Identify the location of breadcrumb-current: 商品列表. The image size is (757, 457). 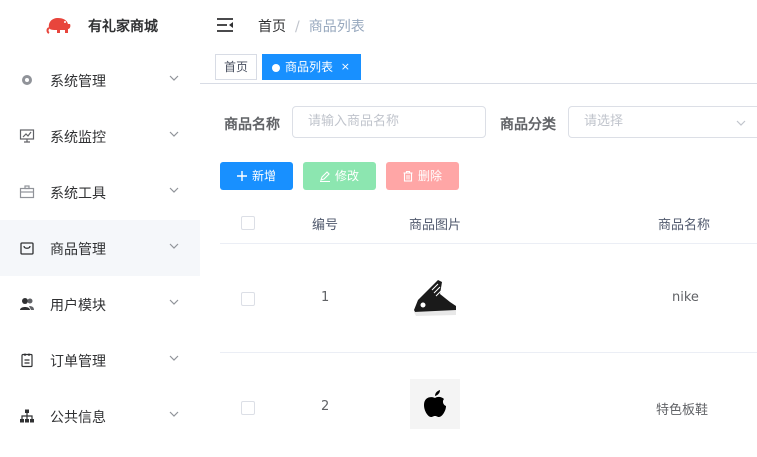
(336, 27).